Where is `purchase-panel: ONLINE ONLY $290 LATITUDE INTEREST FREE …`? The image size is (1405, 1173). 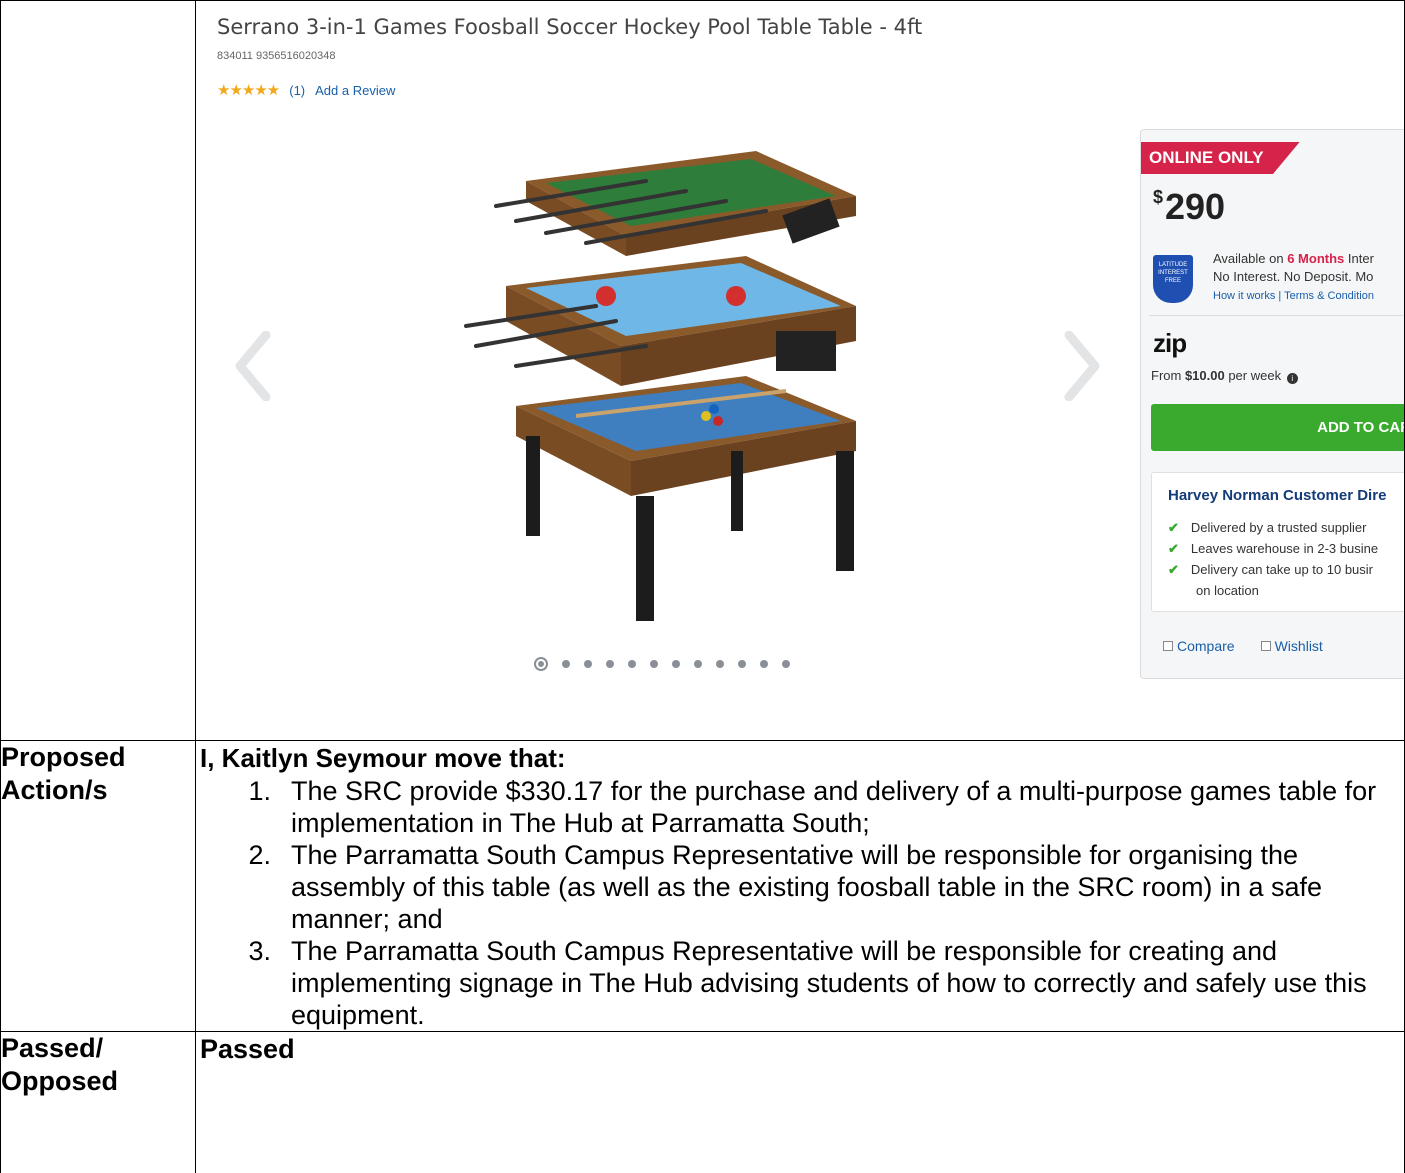 purchase-panel: ONLINE ONLY $290 LATITUDE INTEREST FREE … is located at coordinates (1272, 404).